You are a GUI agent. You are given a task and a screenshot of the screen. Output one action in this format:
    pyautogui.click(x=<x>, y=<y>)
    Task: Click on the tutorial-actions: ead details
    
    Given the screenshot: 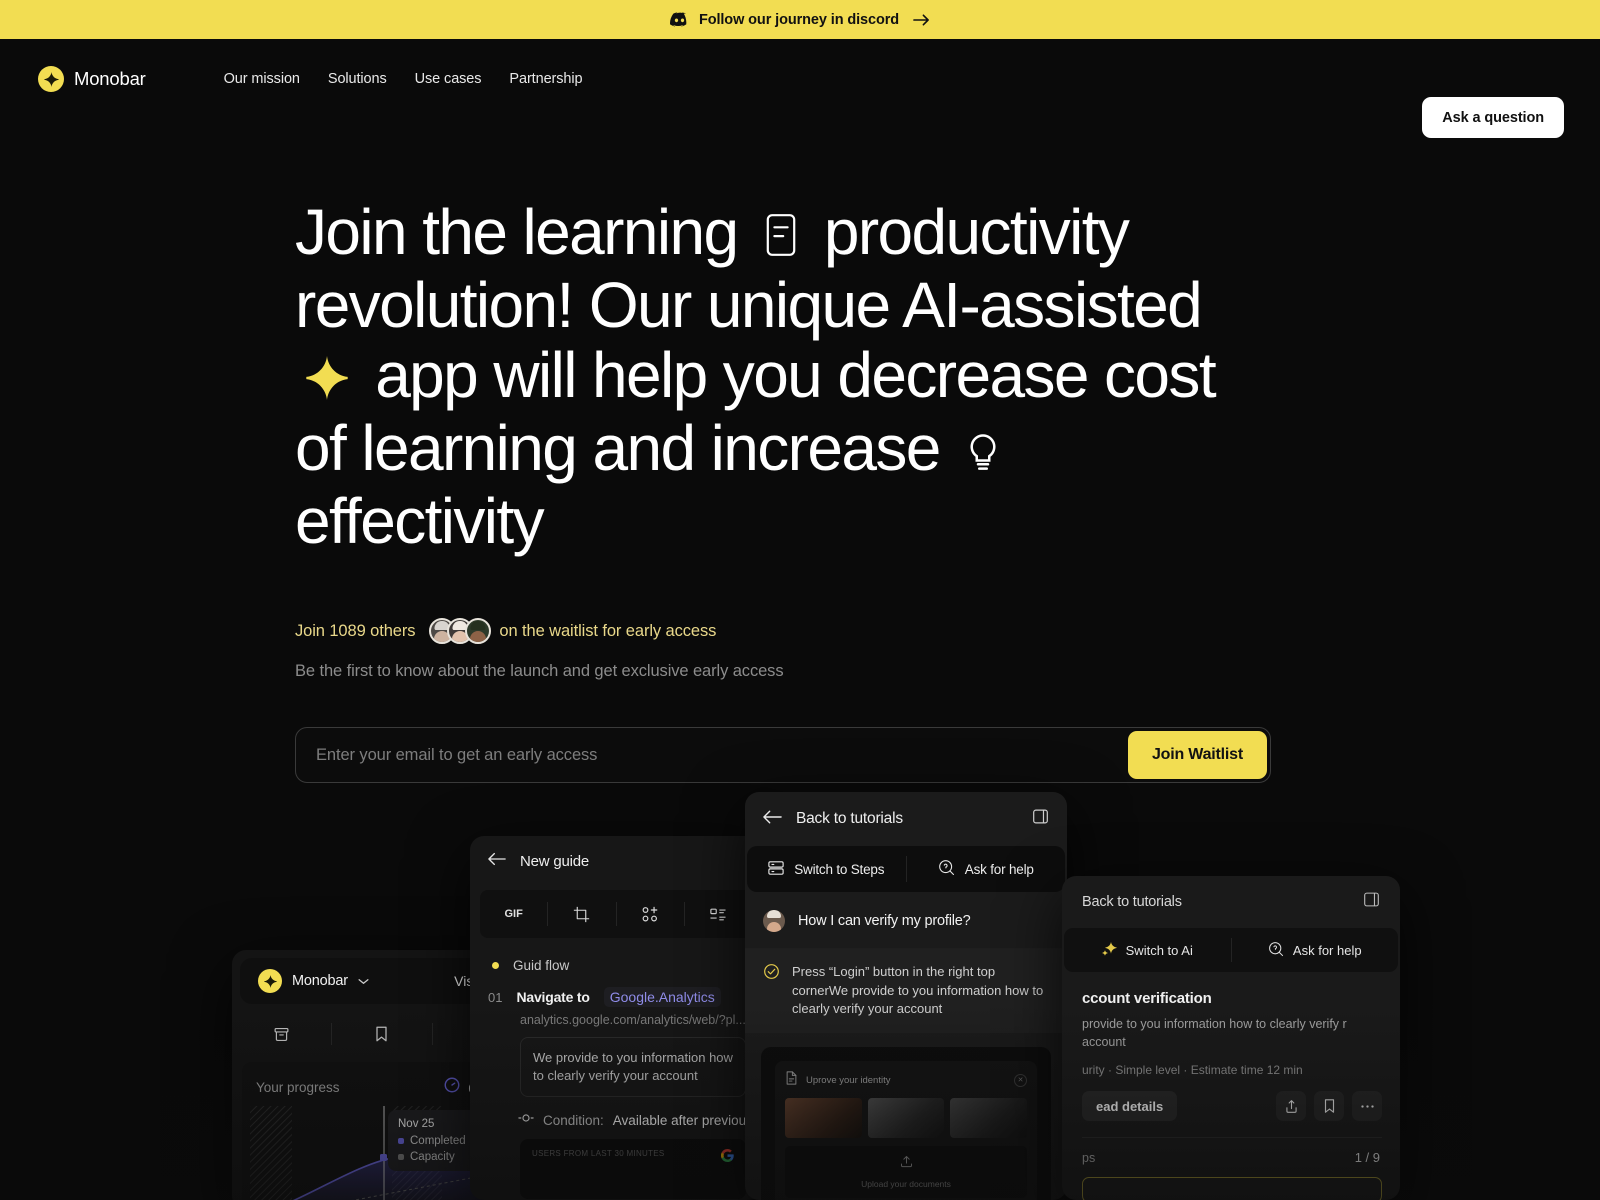 What is the action you would take?
    pyautogui.click(x=1231, y=1099)
    